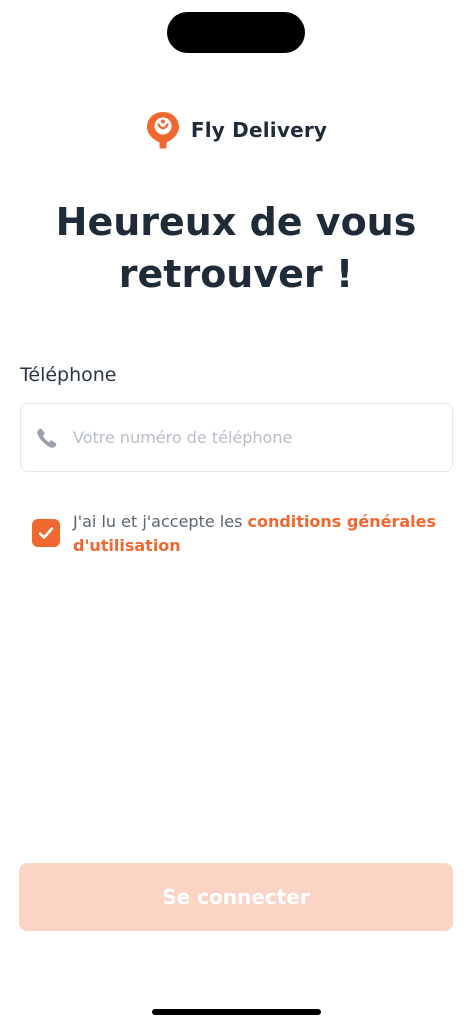 This screenshot has width=472, height=1024. I want to click on phone-input, so click(262, 437).